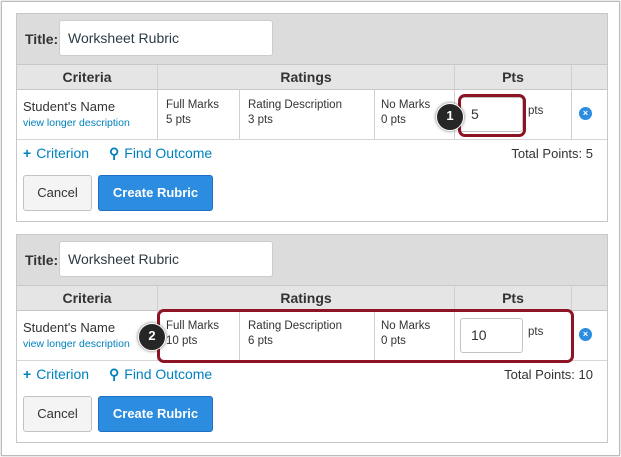 The height and width of the screenshot is (457, 621). What do you see at coordinates (178, 120) in the screenshot?
I see `rating-points: 5 pts` at bounding box center [178, 120].